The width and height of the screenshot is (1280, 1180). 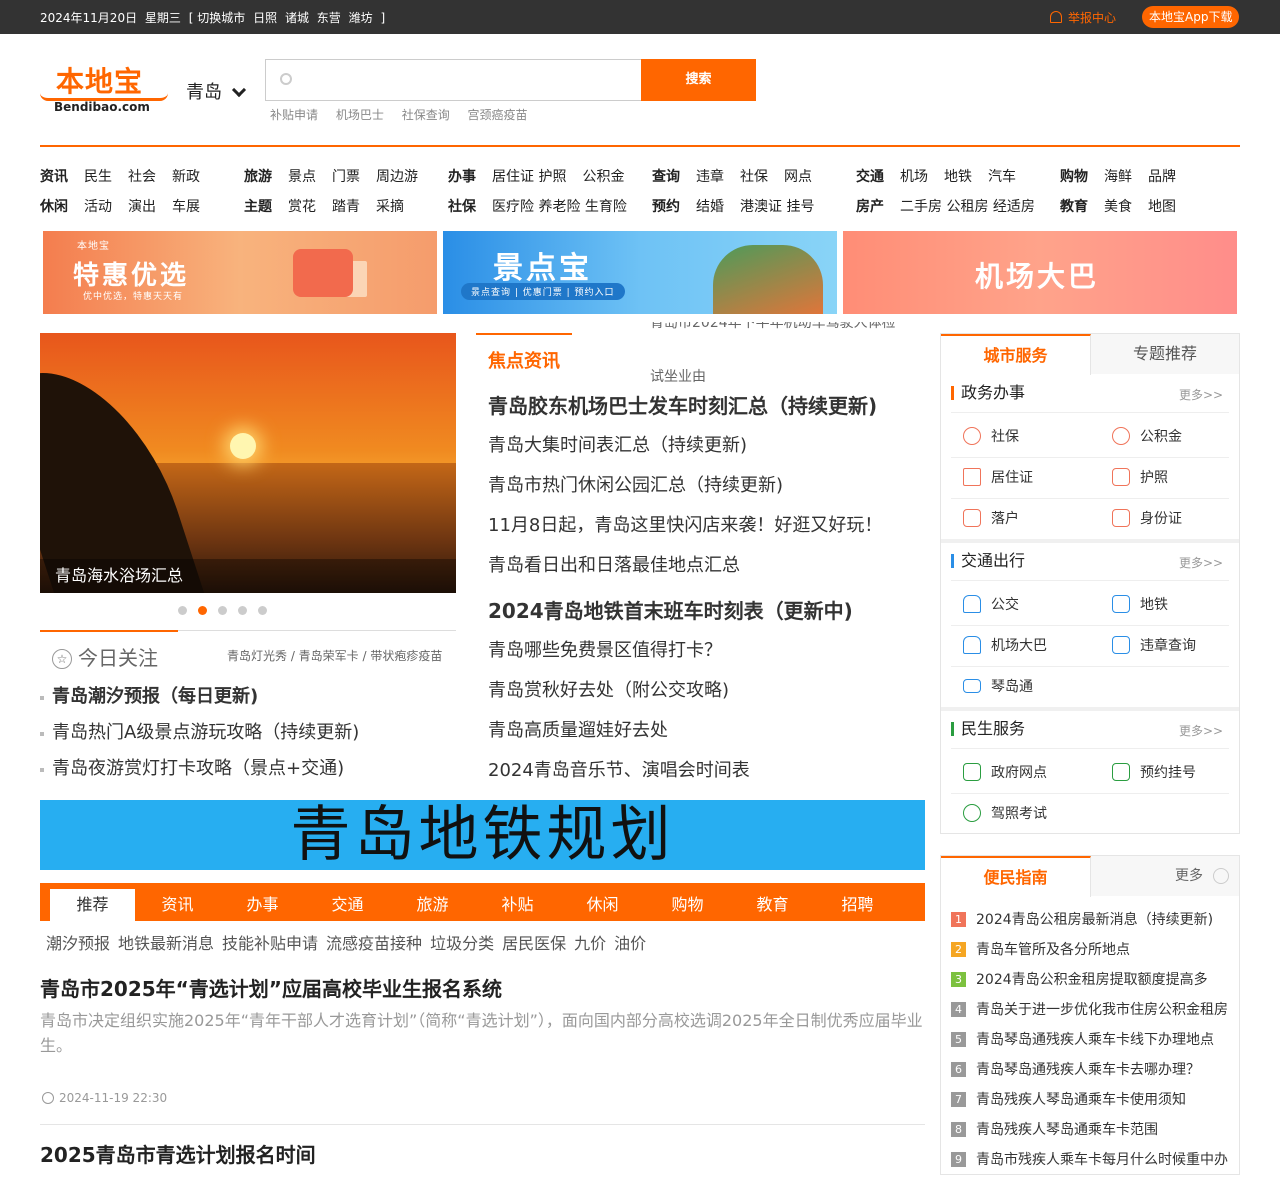 What do you see at coordinates (202, 610) in the screenshot?
I see `slider-dot-active` at bounding box center [202, 610].